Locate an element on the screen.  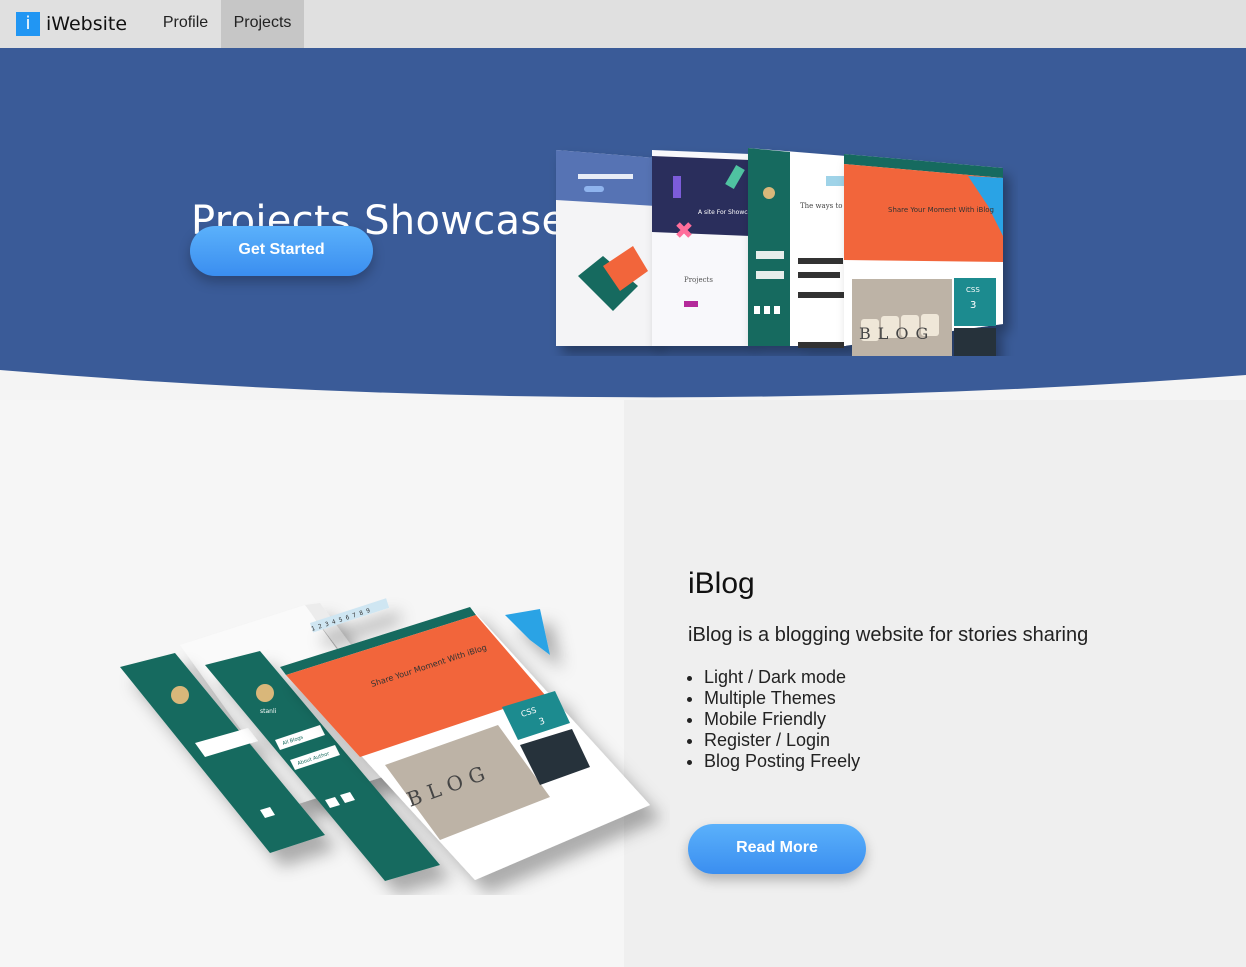
brand: i iWebsite is located at coordinates (71, 24).